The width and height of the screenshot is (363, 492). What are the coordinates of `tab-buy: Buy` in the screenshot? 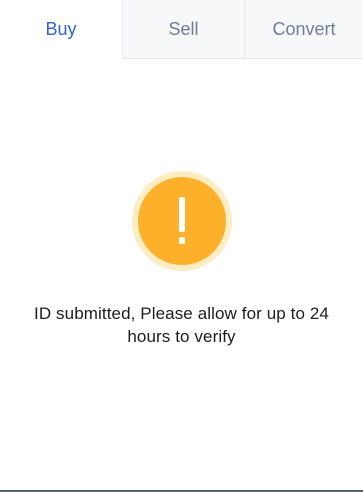 It's located at (61, 29).